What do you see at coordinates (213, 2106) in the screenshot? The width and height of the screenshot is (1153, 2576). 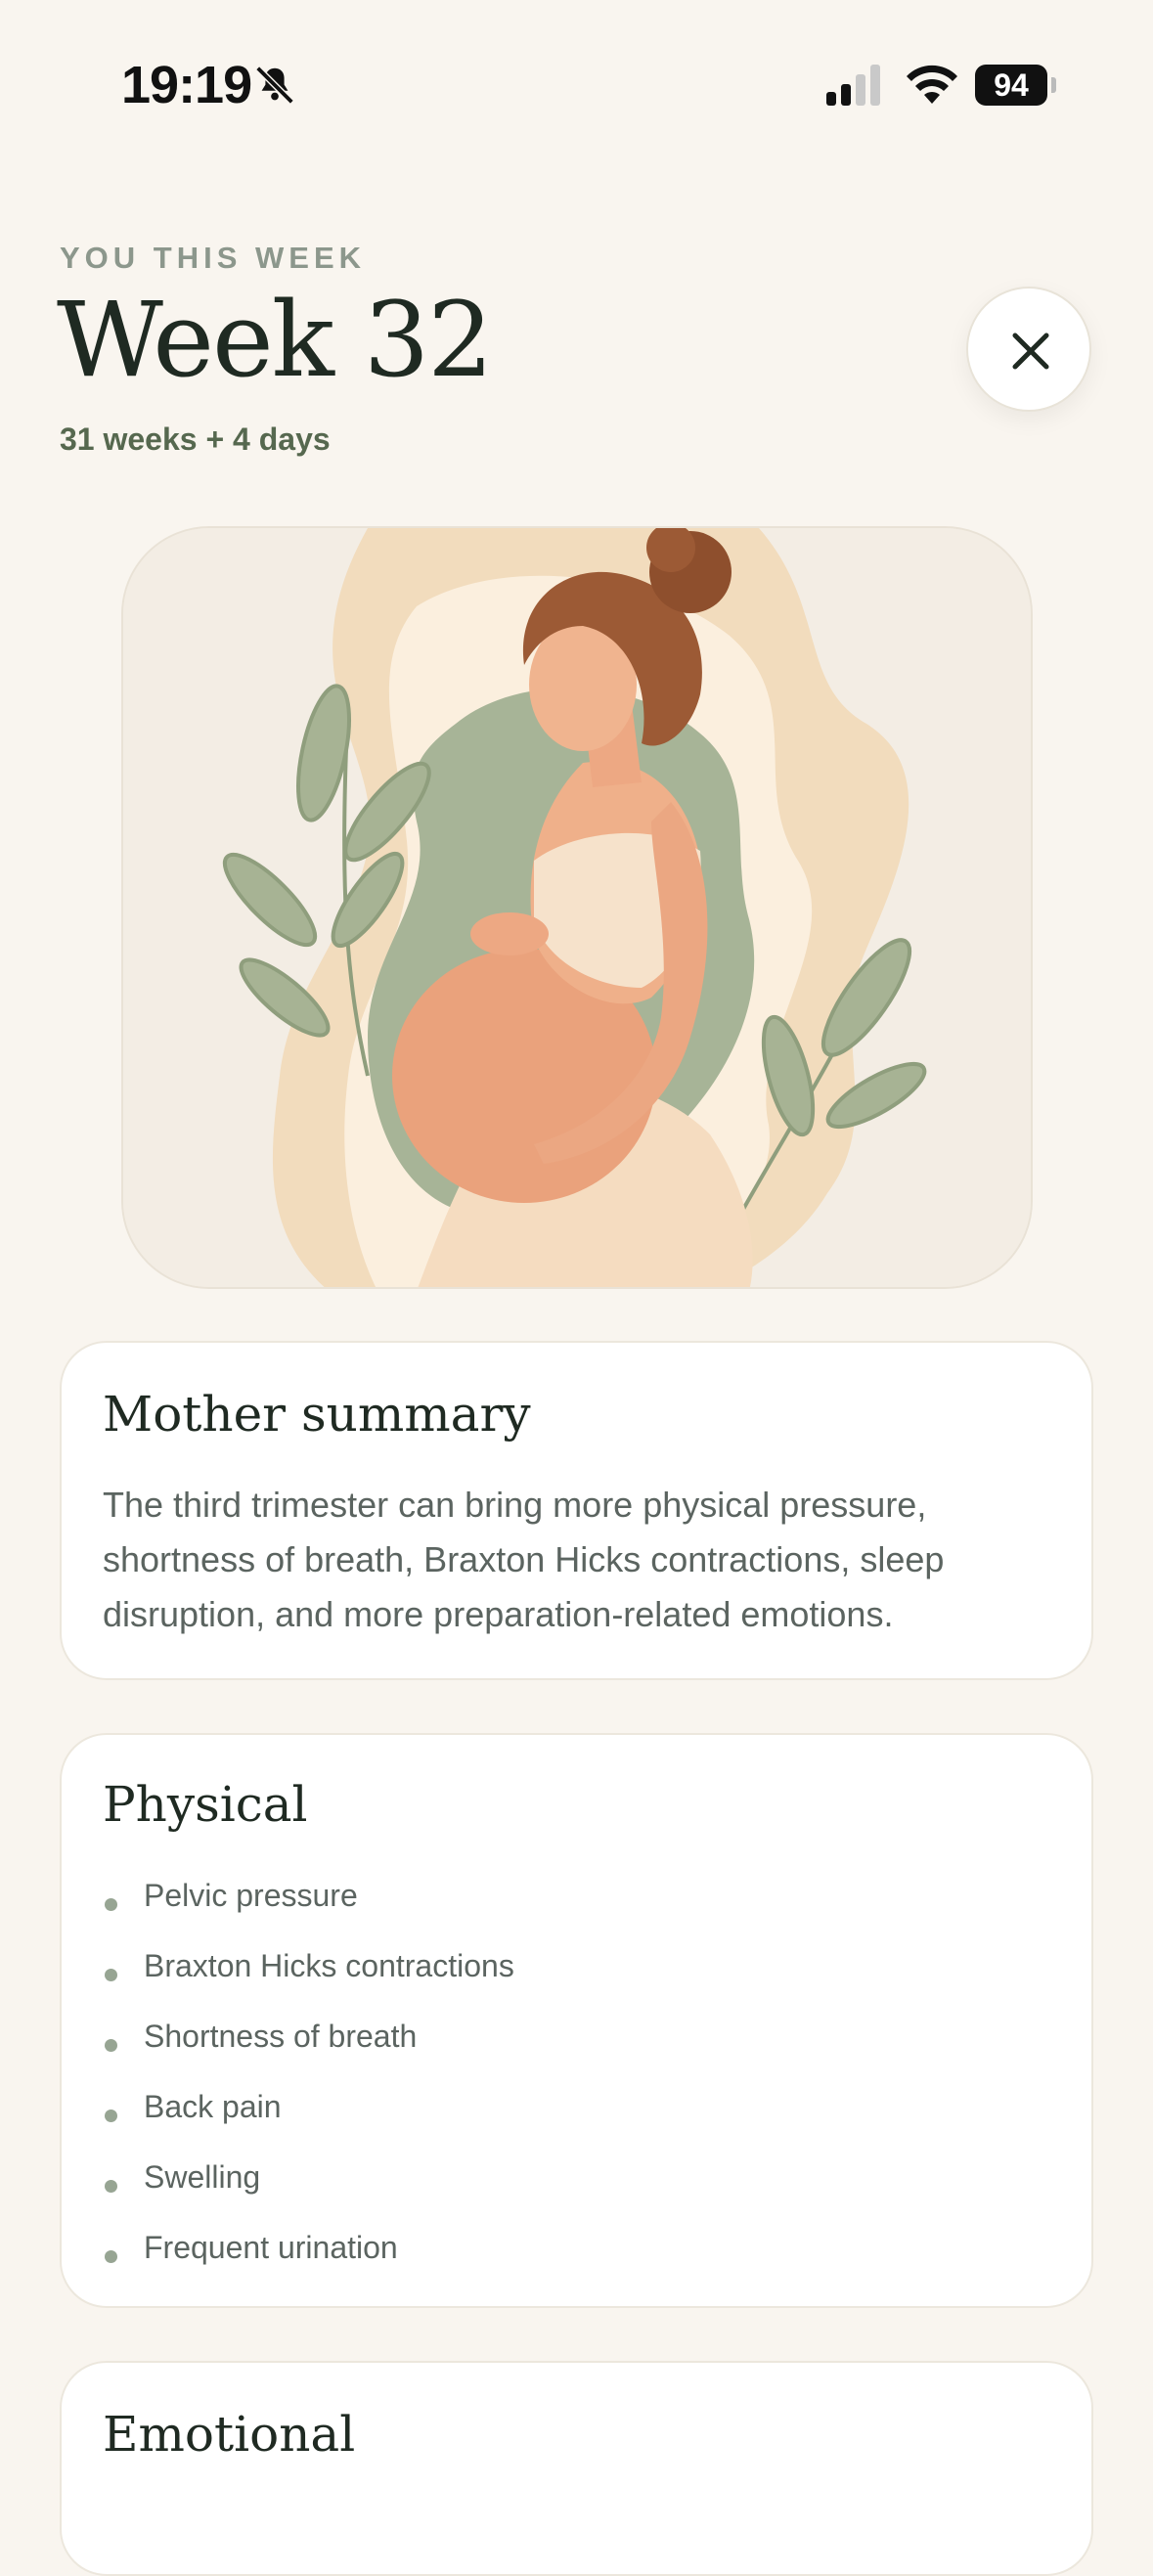 I see `list-item-label: Back pain` at bounding box center [213, 2106].